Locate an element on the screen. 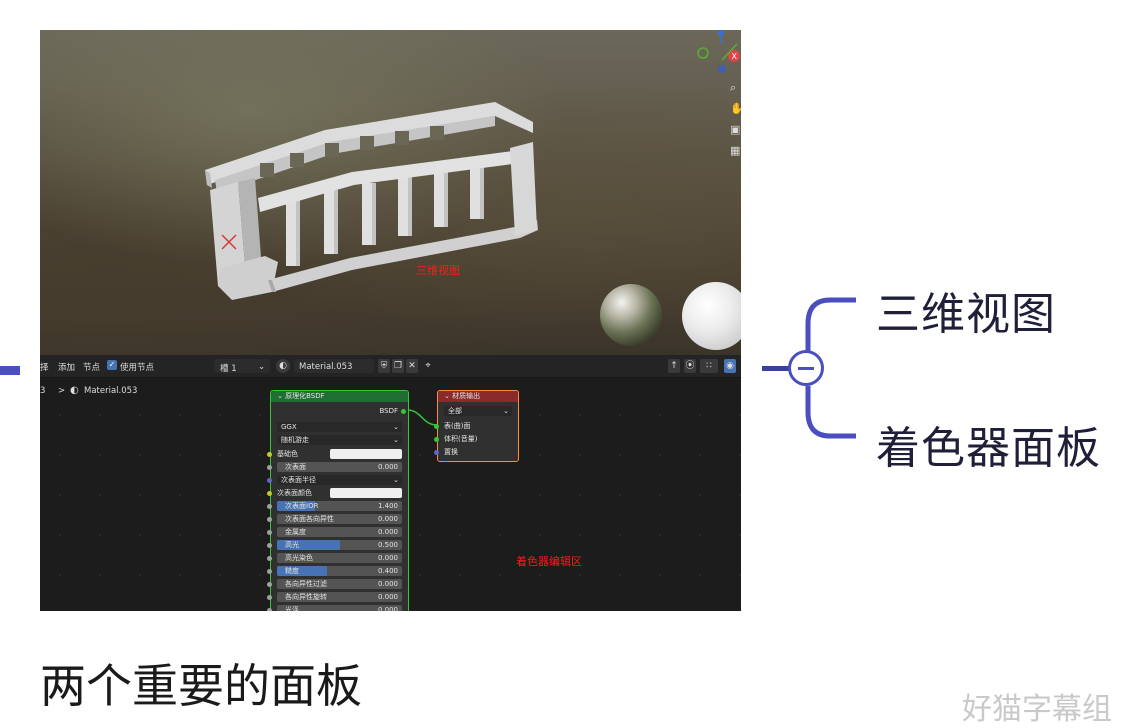 This screenshot has width=1125, height=728. node-title: ⌄ 材质输出 is located at coordinates (478, 396).